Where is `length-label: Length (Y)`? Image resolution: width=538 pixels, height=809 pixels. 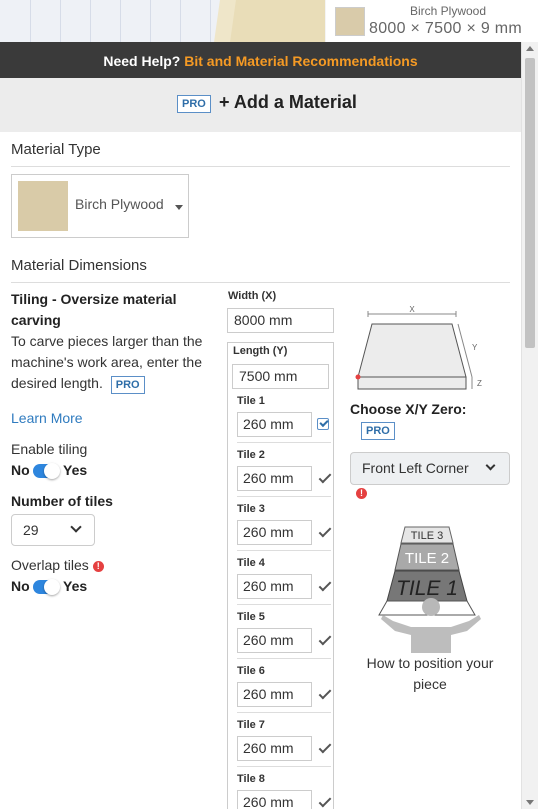 length-label: Length (Y) is located at coordinates (260, 351).